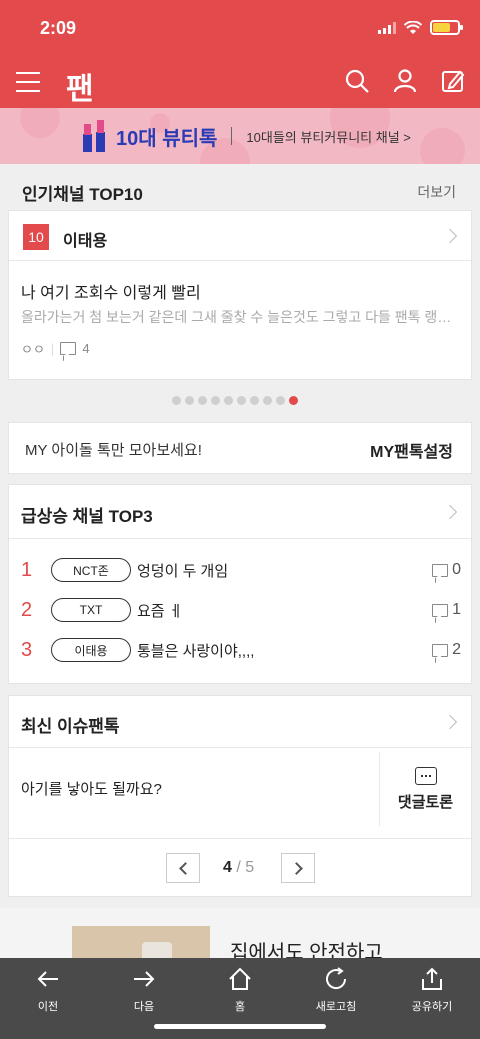 This screenshot has width=480, height=1039. What do you see at coordinates (58, 28) in the screenshot?
I see `status-time: 2:09` at bounding box center [58, 28].